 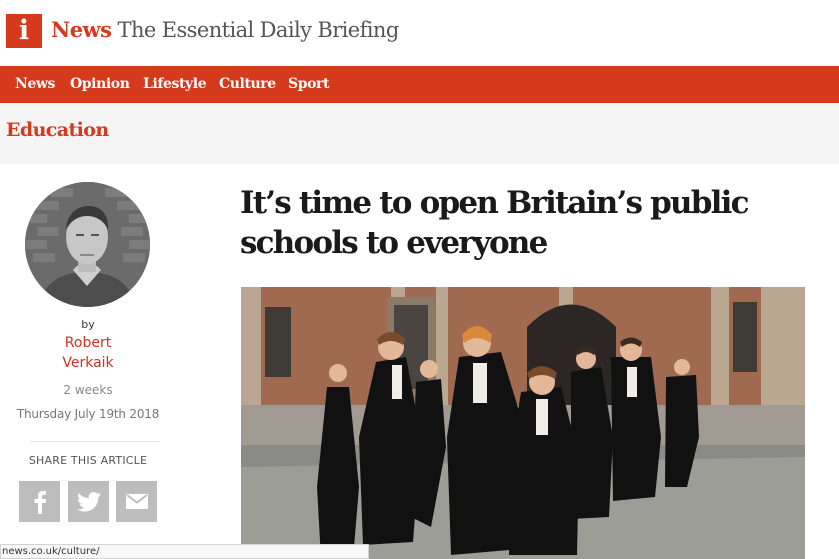 What do you see at coordinates (419, 84) in the screenshot?
I see `main-nav: News Opinion Lifestyle Culture Sport` at bounding box center [419, 84].